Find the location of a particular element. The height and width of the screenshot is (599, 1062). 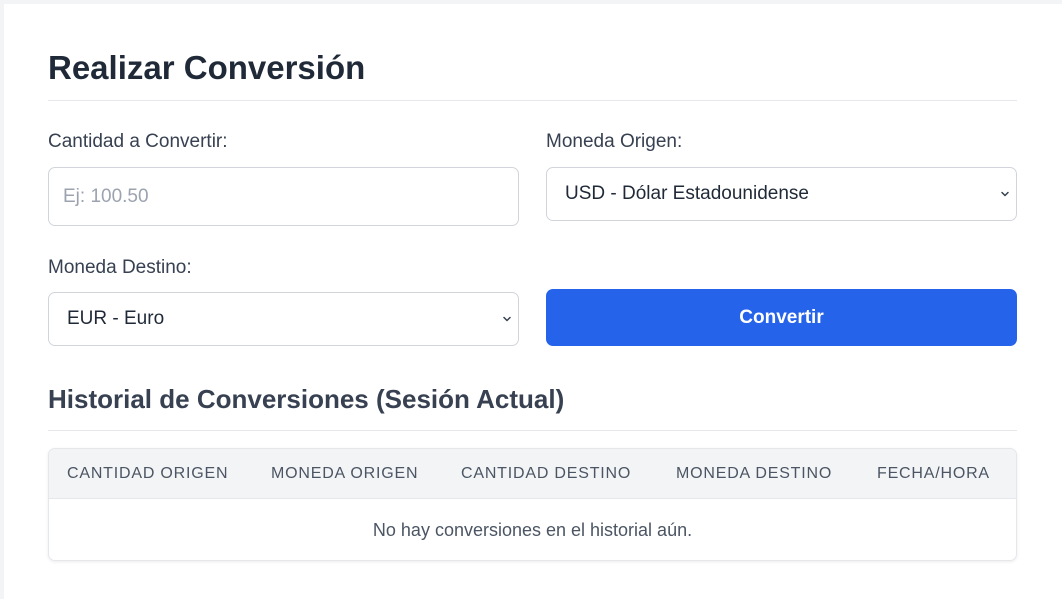

destination-currency-value: EUR - Euro is located at coordinates (116, 318).